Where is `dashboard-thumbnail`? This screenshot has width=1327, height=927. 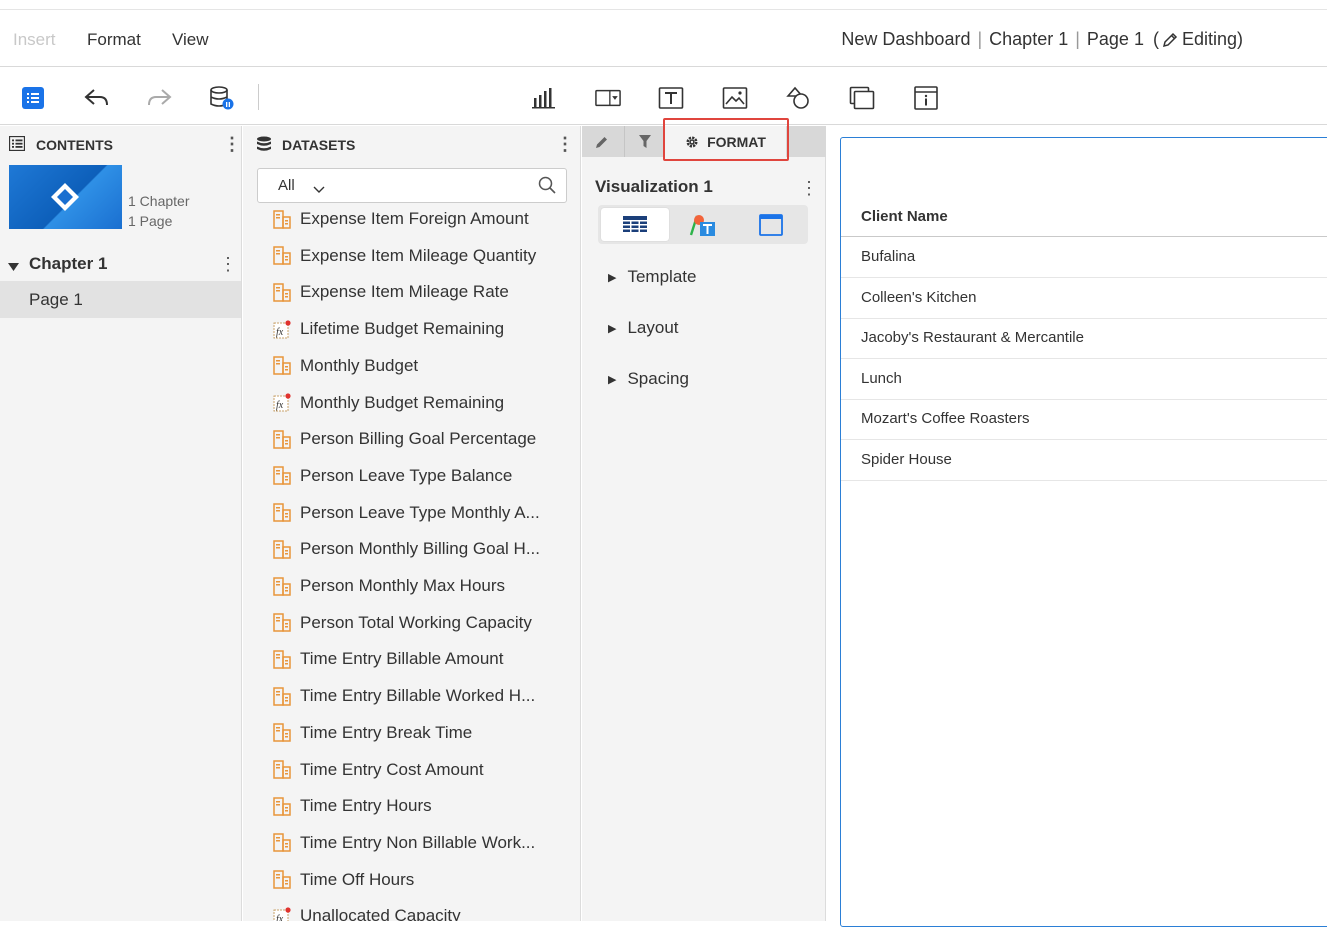
dashboard-thumbnail is located at coordinates (65, 197).